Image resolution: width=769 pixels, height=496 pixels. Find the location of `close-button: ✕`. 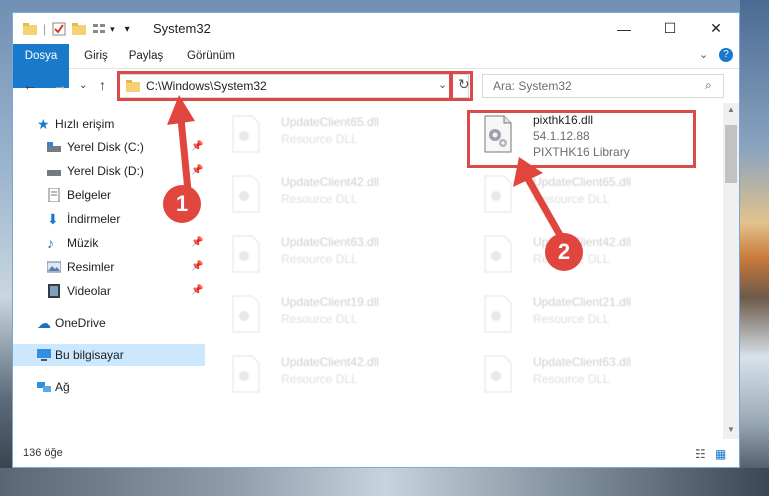

close-button: ✕ is located at coordinates (716, 28).